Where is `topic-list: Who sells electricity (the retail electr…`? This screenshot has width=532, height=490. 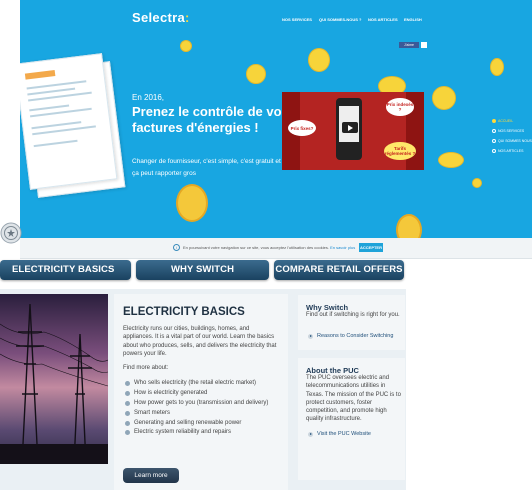 topic-list: Who sells electricity (the retail electr… is located at coordinates (205, 408).